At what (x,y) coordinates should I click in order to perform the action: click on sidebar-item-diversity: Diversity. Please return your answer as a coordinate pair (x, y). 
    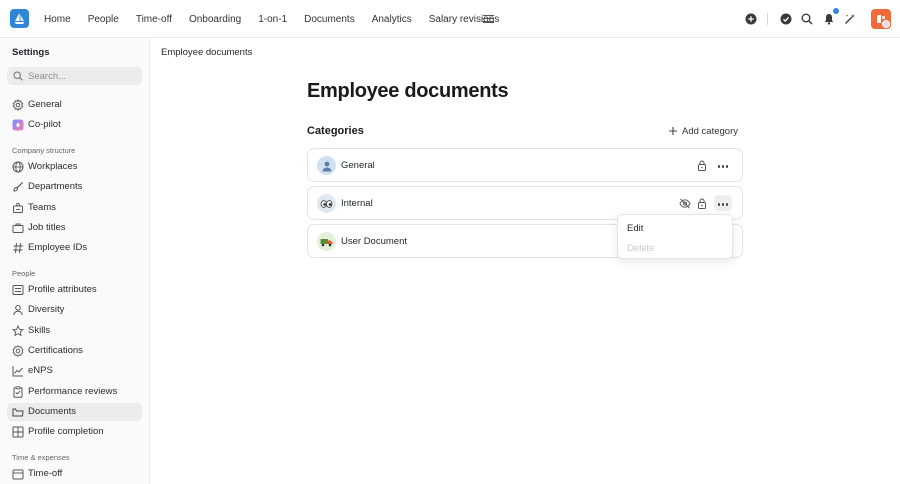
    Looking at the image, I should click on (74, 310).